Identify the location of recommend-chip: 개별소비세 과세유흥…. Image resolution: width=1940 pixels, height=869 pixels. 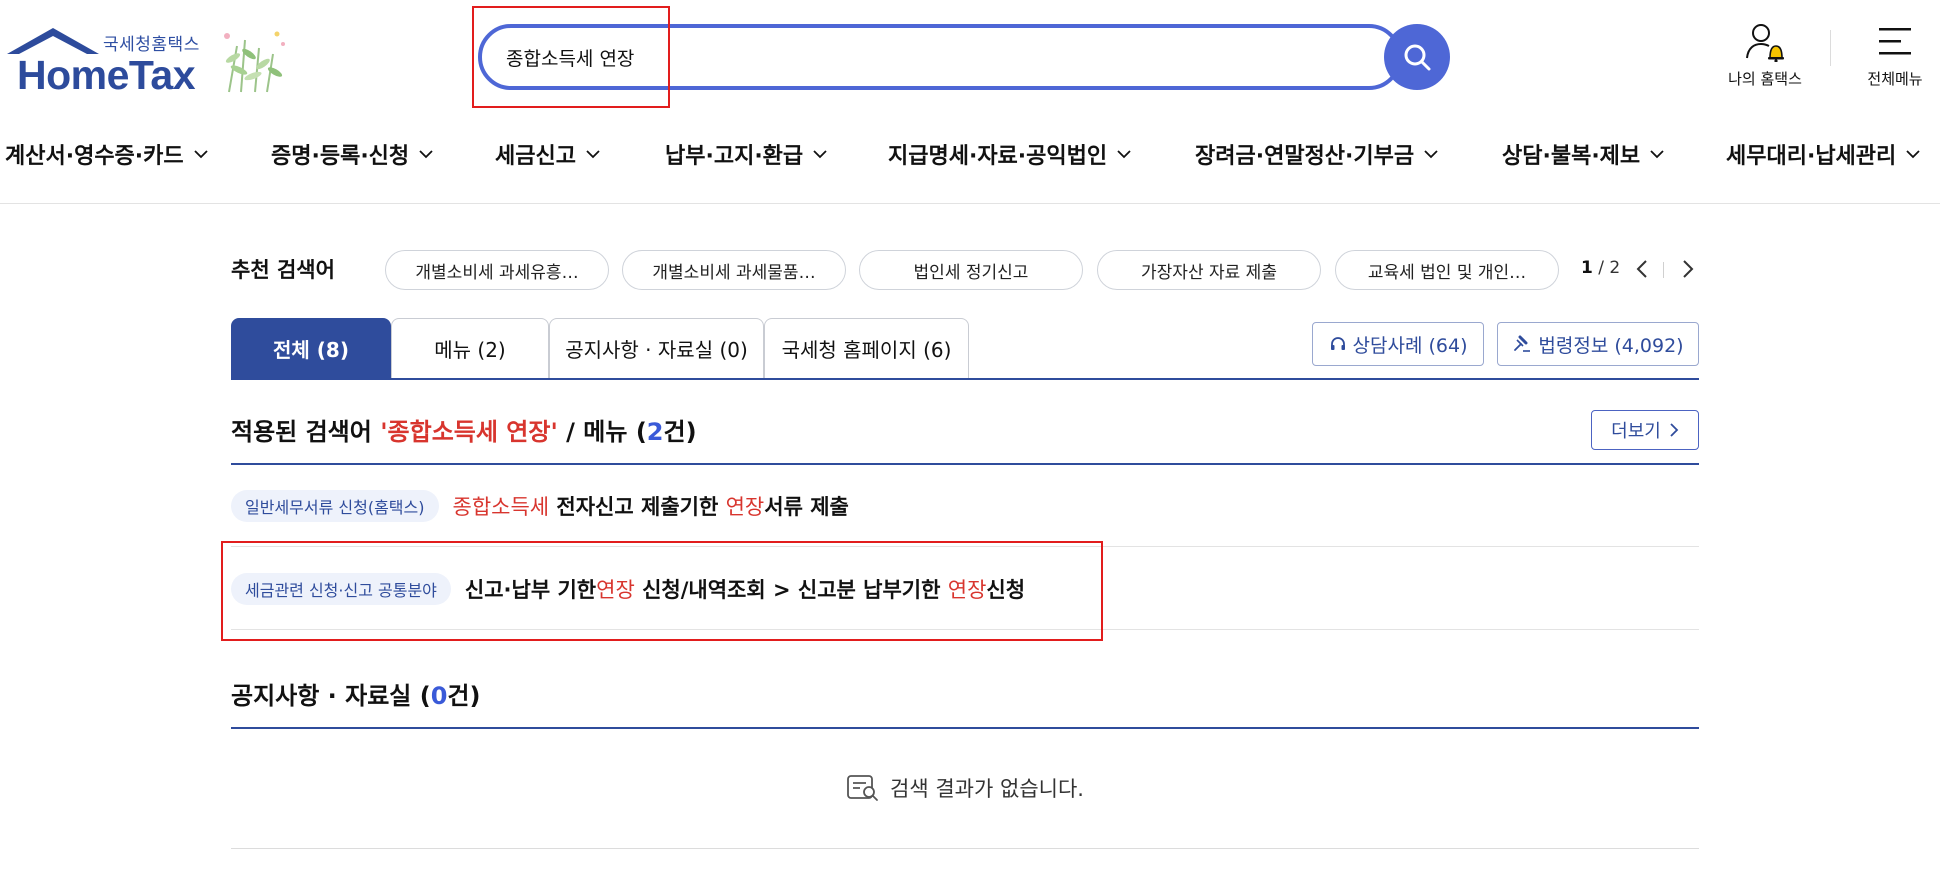
(497, 270).